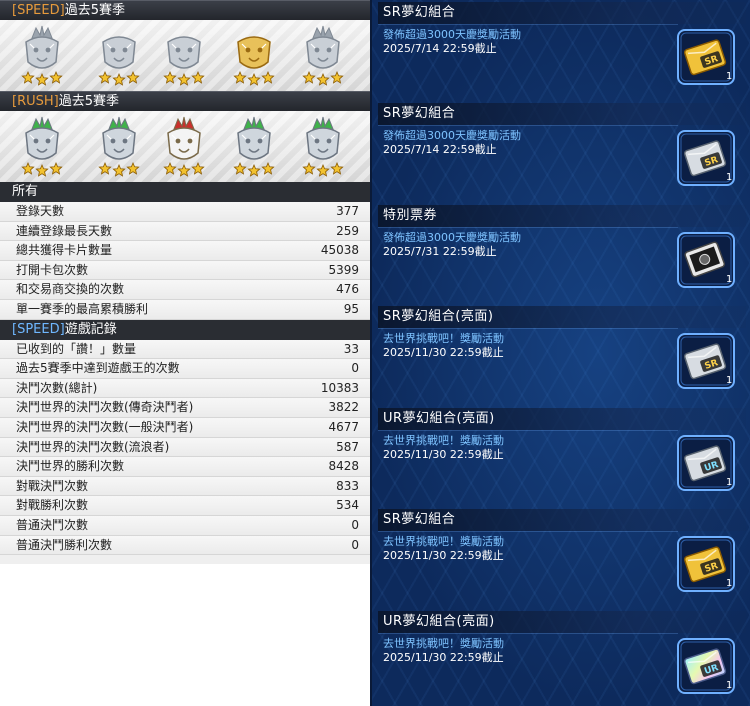 The height and width of the screenshot is (706, 750). I want to click on red-crowned-eagle-medal-icon, so click(184, 147).